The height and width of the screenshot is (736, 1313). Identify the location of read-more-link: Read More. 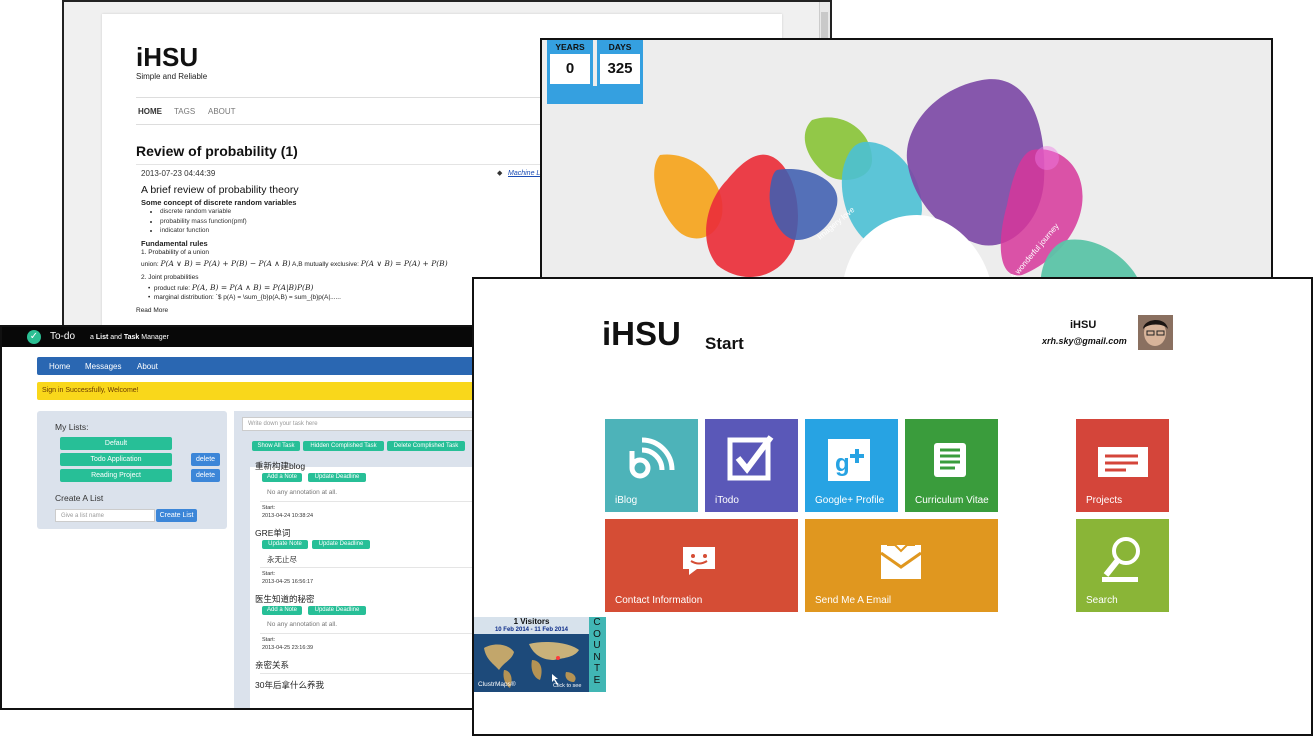
(152, 310).